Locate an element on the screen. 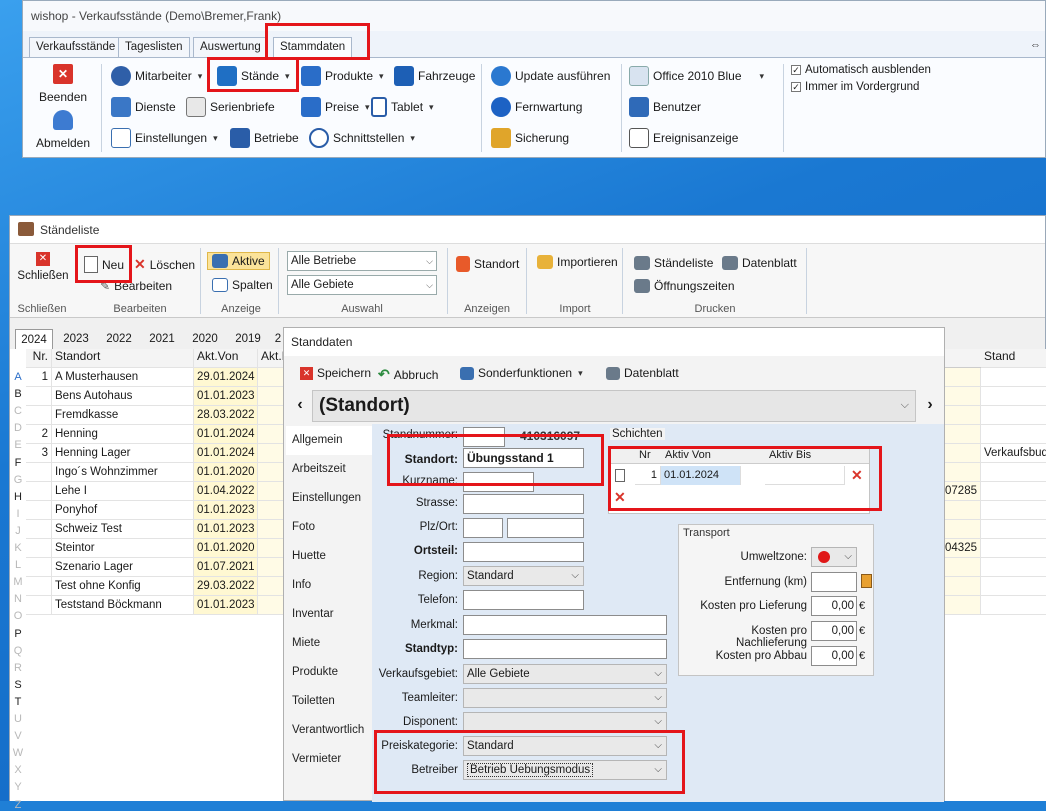 This screenshot has height=811, width=1046. staende-button: Stände ▾ is located at coordinates (253, 76).